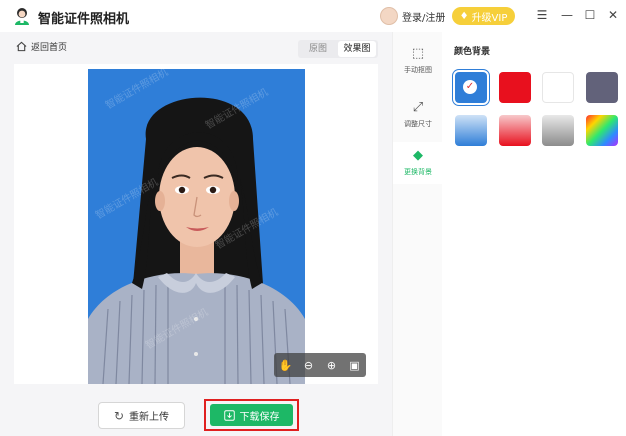  What do you see at coordinates (471, 130) in the screenshot?
I see `swatch-blue-gradient` at bounding box center [471, 130].